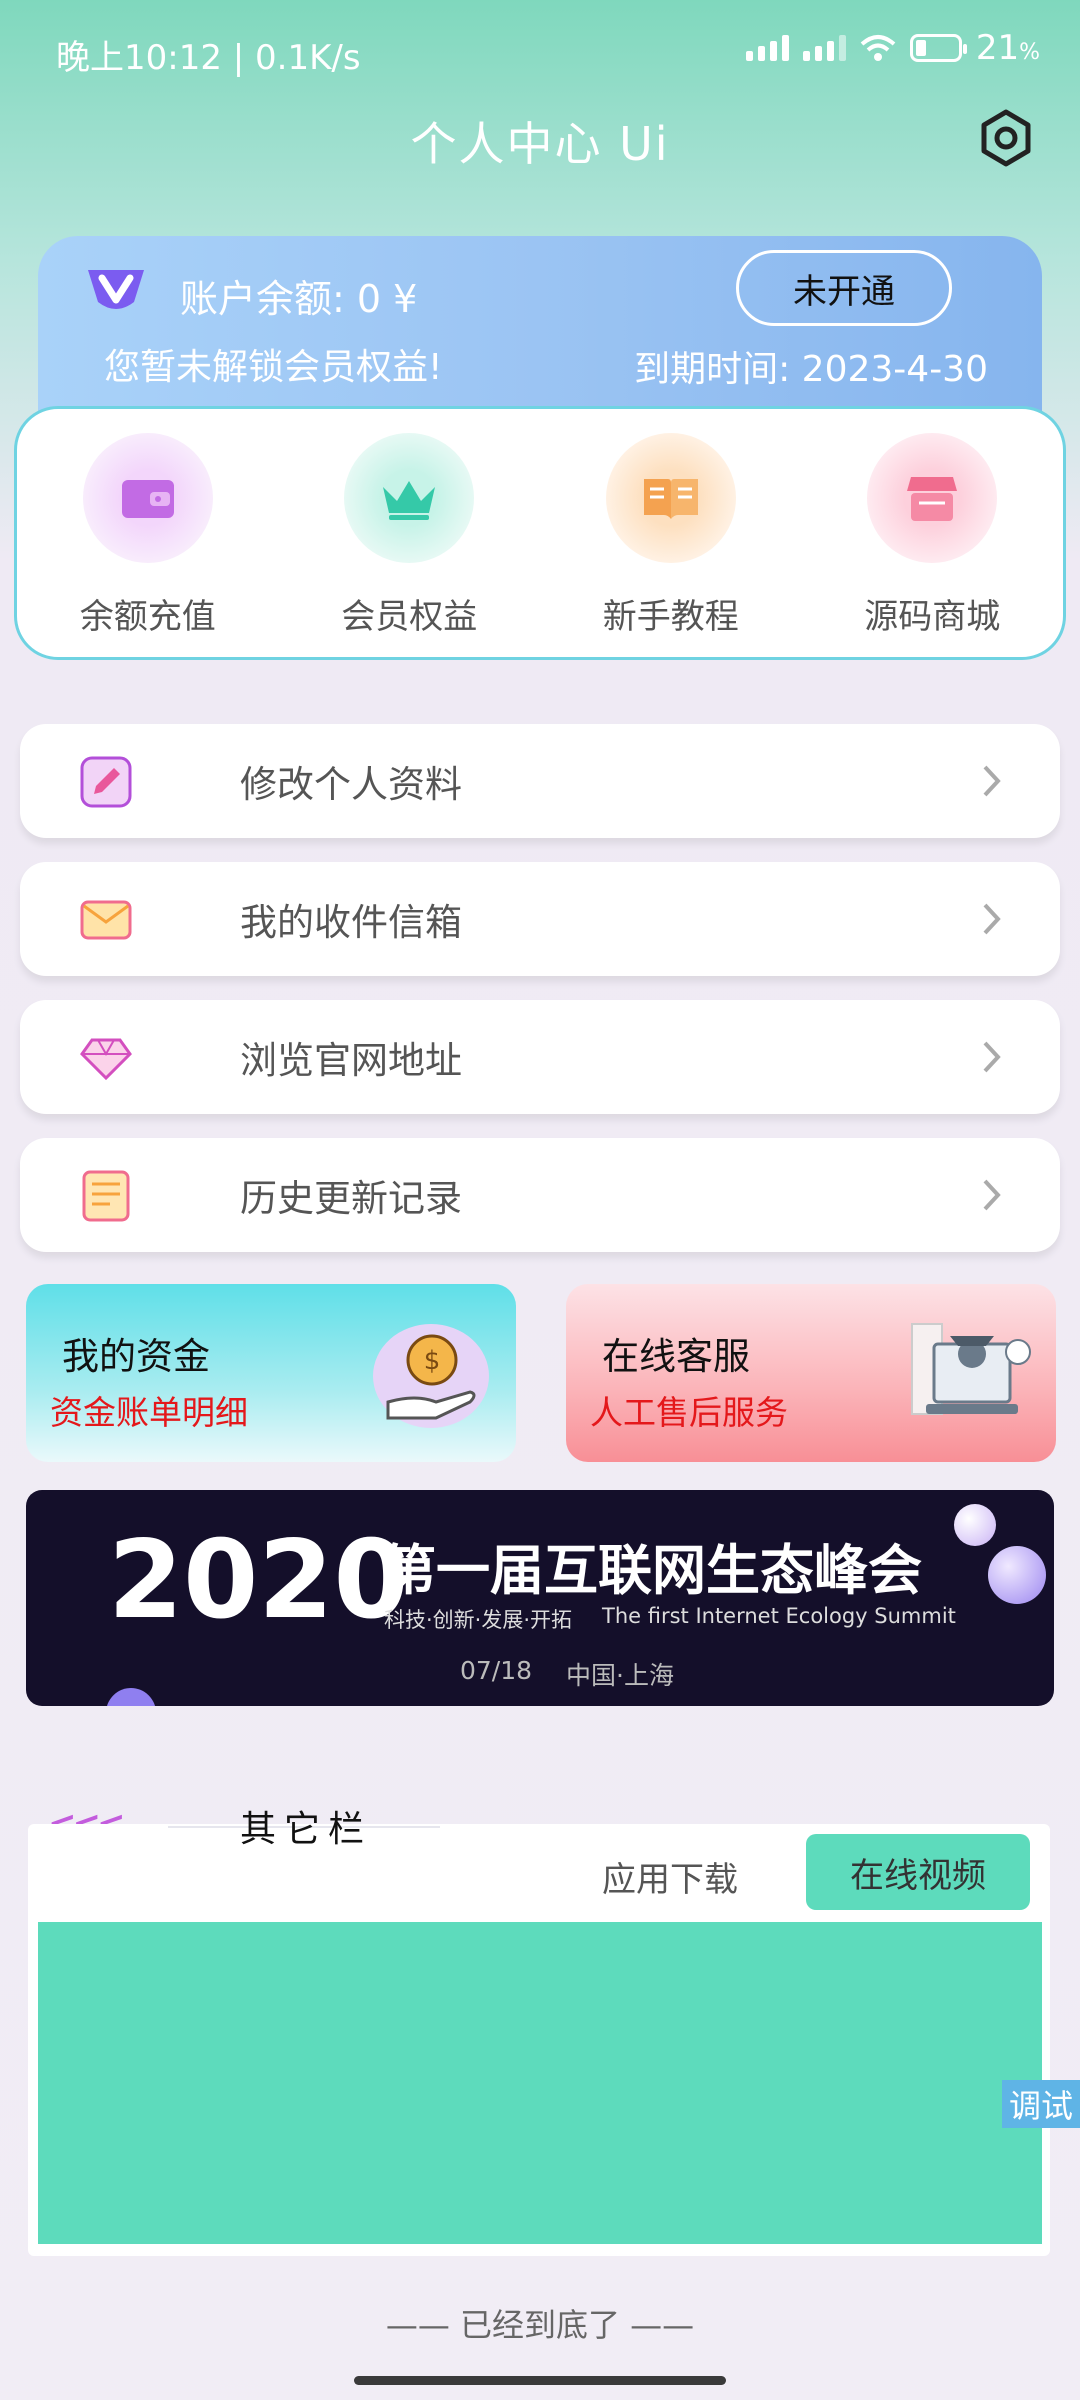  What do you see at coordinates (540, 2380) in the screenshot?
I see `home-indicator` at bounding box center [540, 2380].